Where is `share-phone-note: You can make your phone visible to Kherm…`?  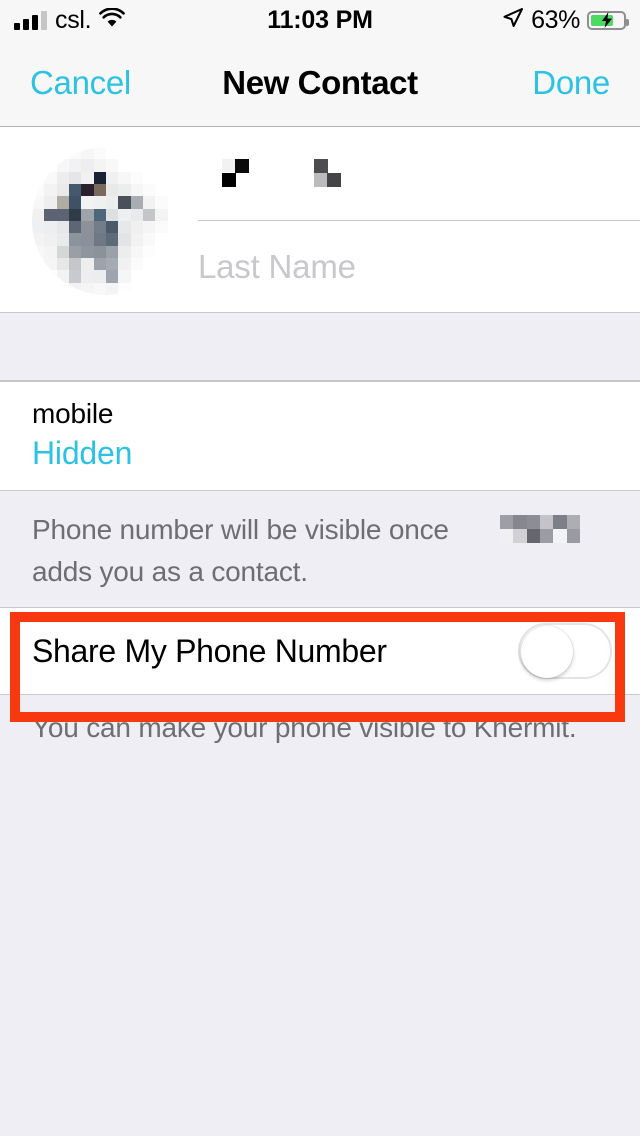
share-phone-note: You can make your phone visible to Kherm… is located at coordinates (320, 721).